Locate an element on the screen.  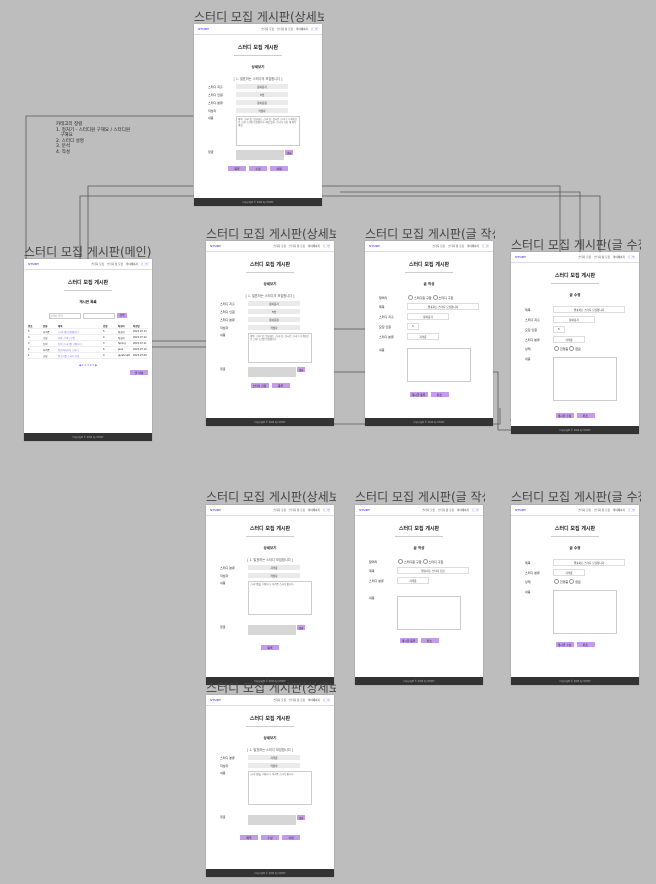
table-row: 1 코딩 알고리즘 스터디 모집 4 JavaScript 2022.07.09 is located at coordinates (88, 356).